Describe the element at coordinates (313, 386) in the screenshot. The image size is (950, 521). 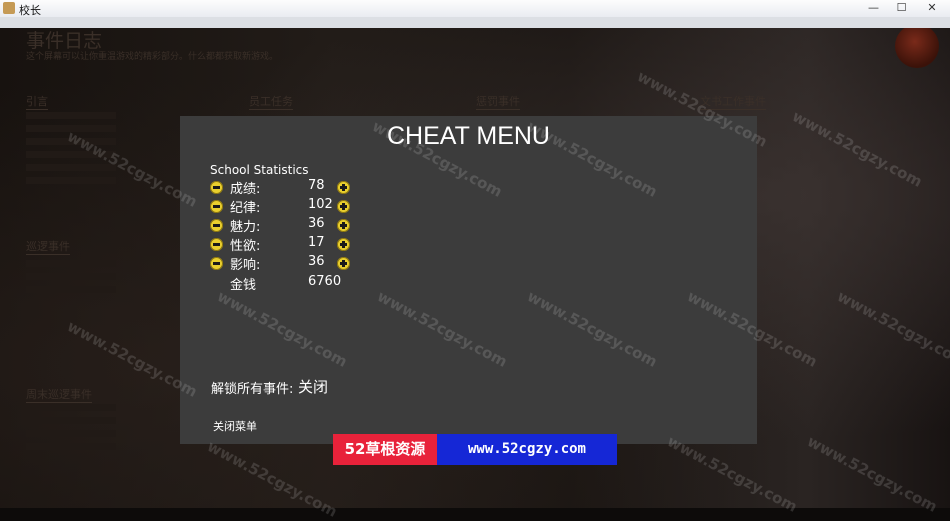
I see `unlock-all-events-toggle: 关闭` at that location.